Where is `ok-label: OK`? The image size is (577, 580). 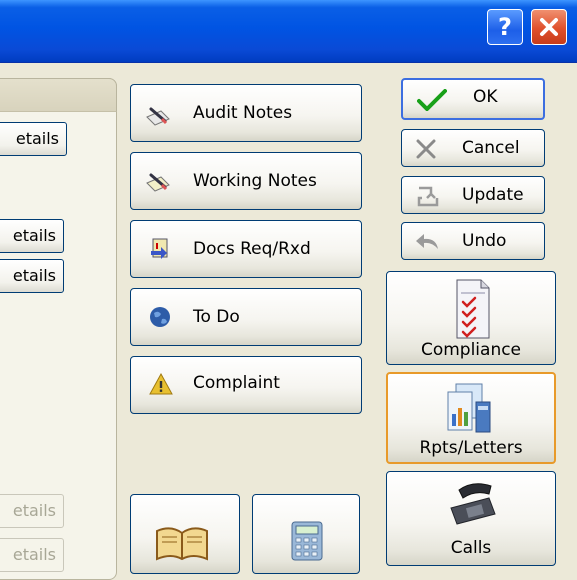 ok-label: OK is located at coordinates (485, 97).